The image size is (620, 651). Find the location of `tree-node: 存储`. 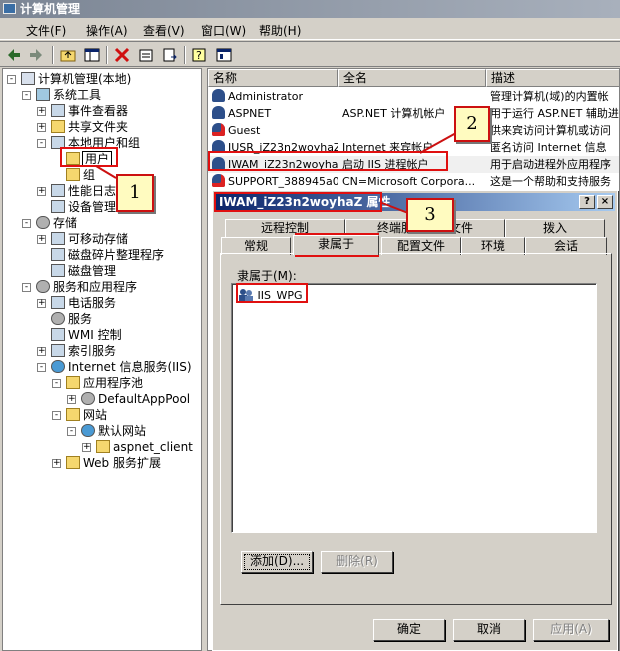

tree-node: 存储 is located at coordinates (56, 223).